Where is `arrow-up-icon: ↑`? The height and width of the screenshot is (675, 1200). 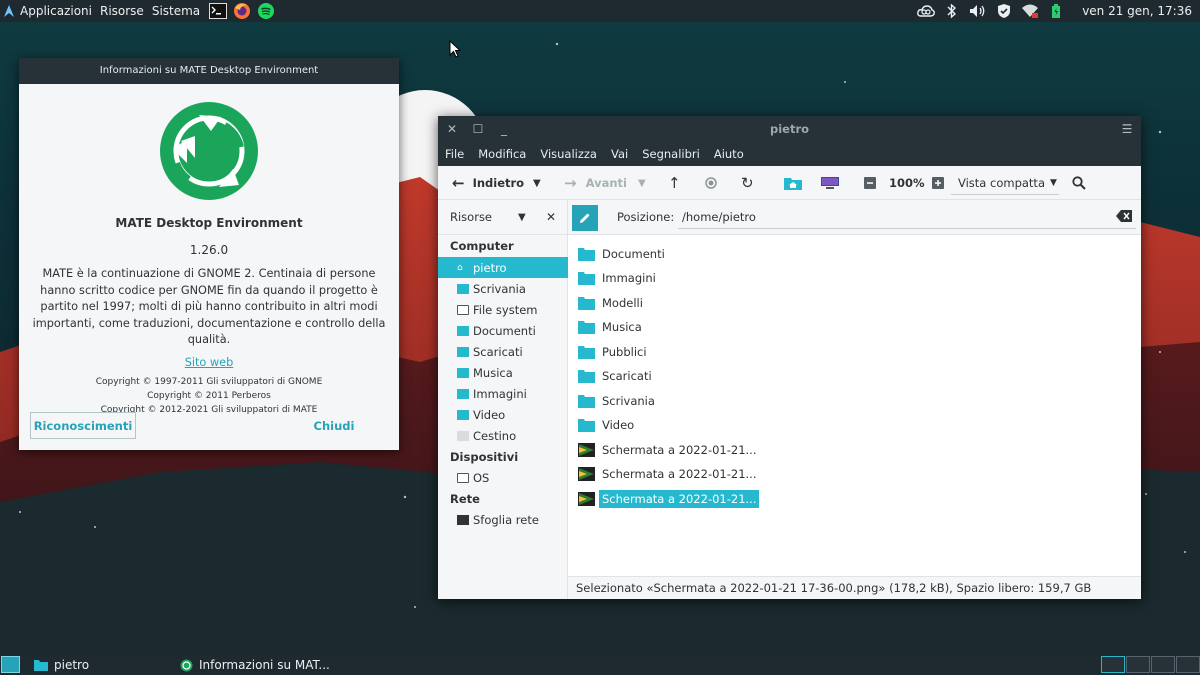 arrow-up-icon: ↑ is located at coordinates (674, 183).